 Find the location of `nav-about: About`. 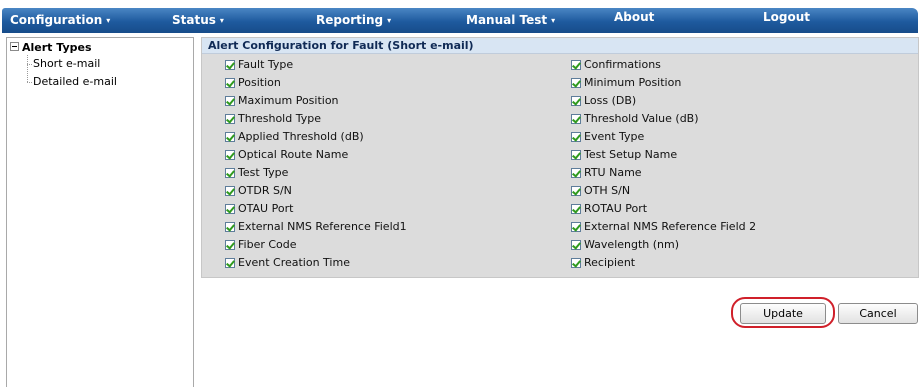

nav-about: About is located at coordinates (634, 20).